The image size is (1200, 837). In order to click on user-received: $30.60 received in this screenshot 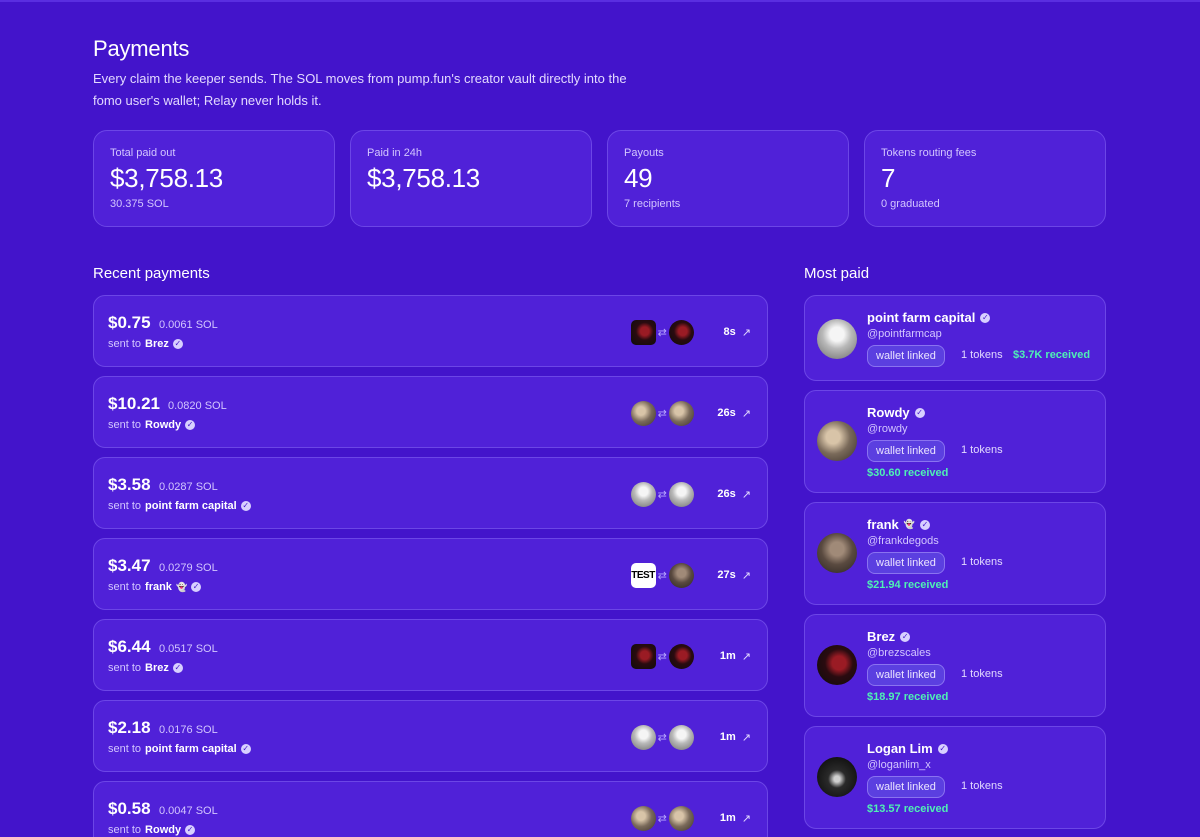, I will do `click(908, 473)`.